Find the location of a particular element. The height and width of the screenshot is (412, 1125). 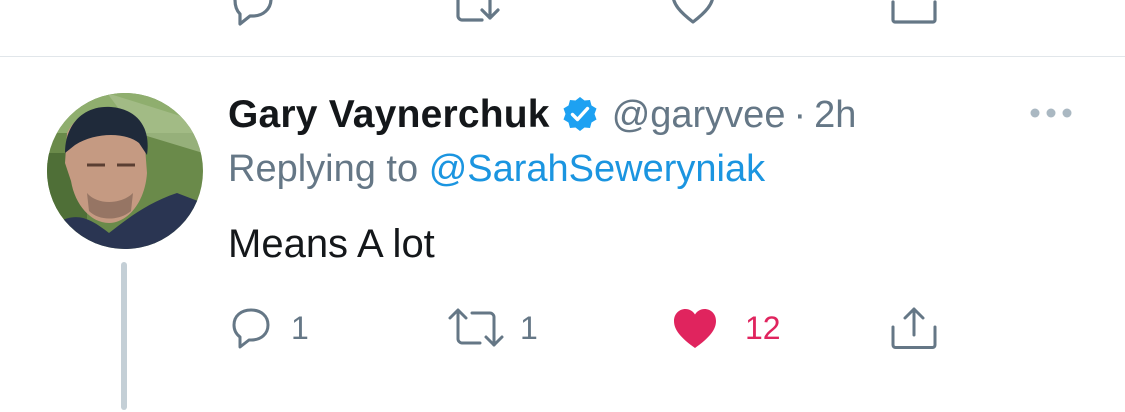

like-icon is located at coordinates (693, 14).